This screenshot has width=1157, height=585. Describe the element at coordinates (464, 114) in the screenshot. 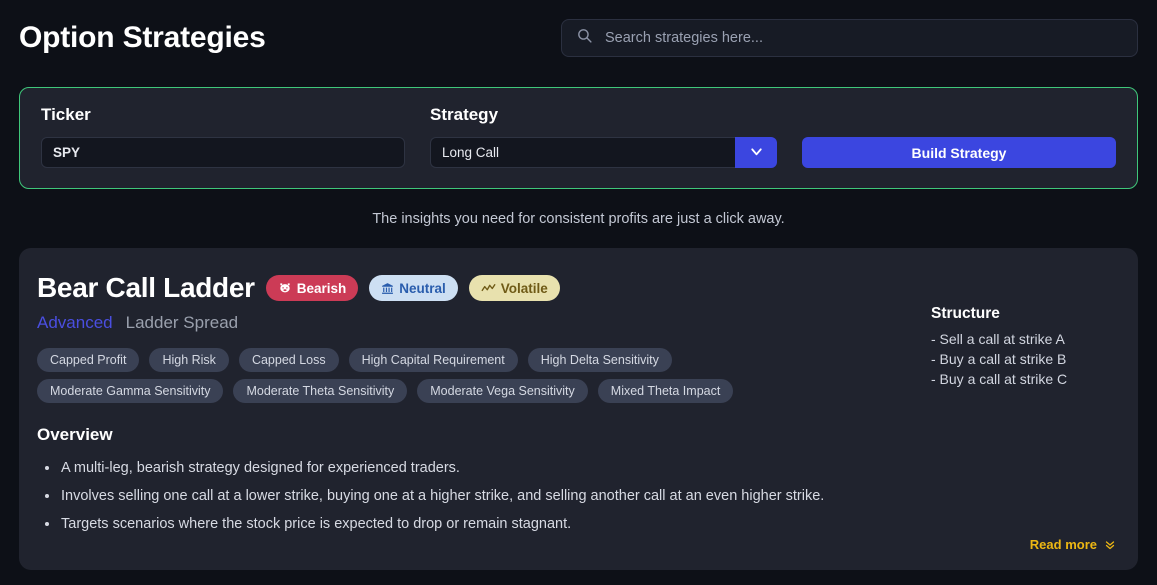

I see `strategy-label: Strategy` at that location.